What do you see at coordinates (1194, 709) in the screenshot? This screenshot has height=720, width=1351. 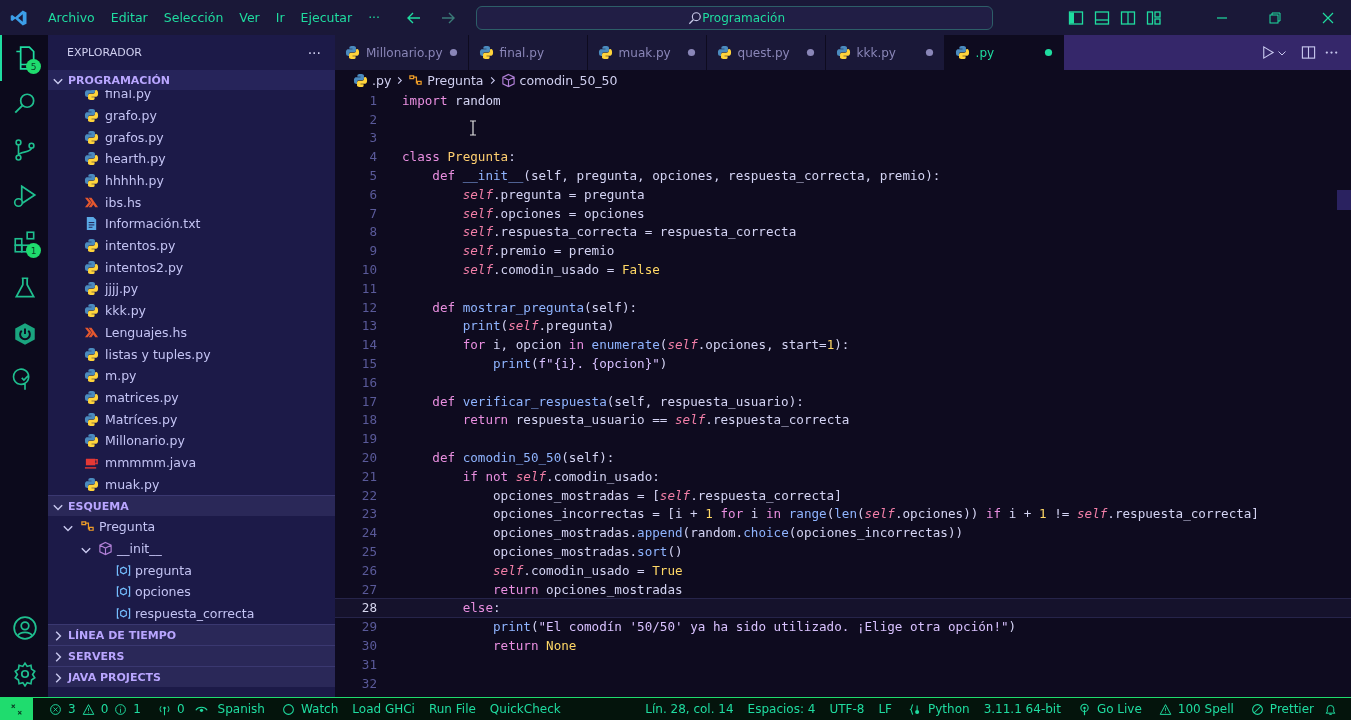 I see `spell-status: 100 Spell` at bounding box center [1194, 709].